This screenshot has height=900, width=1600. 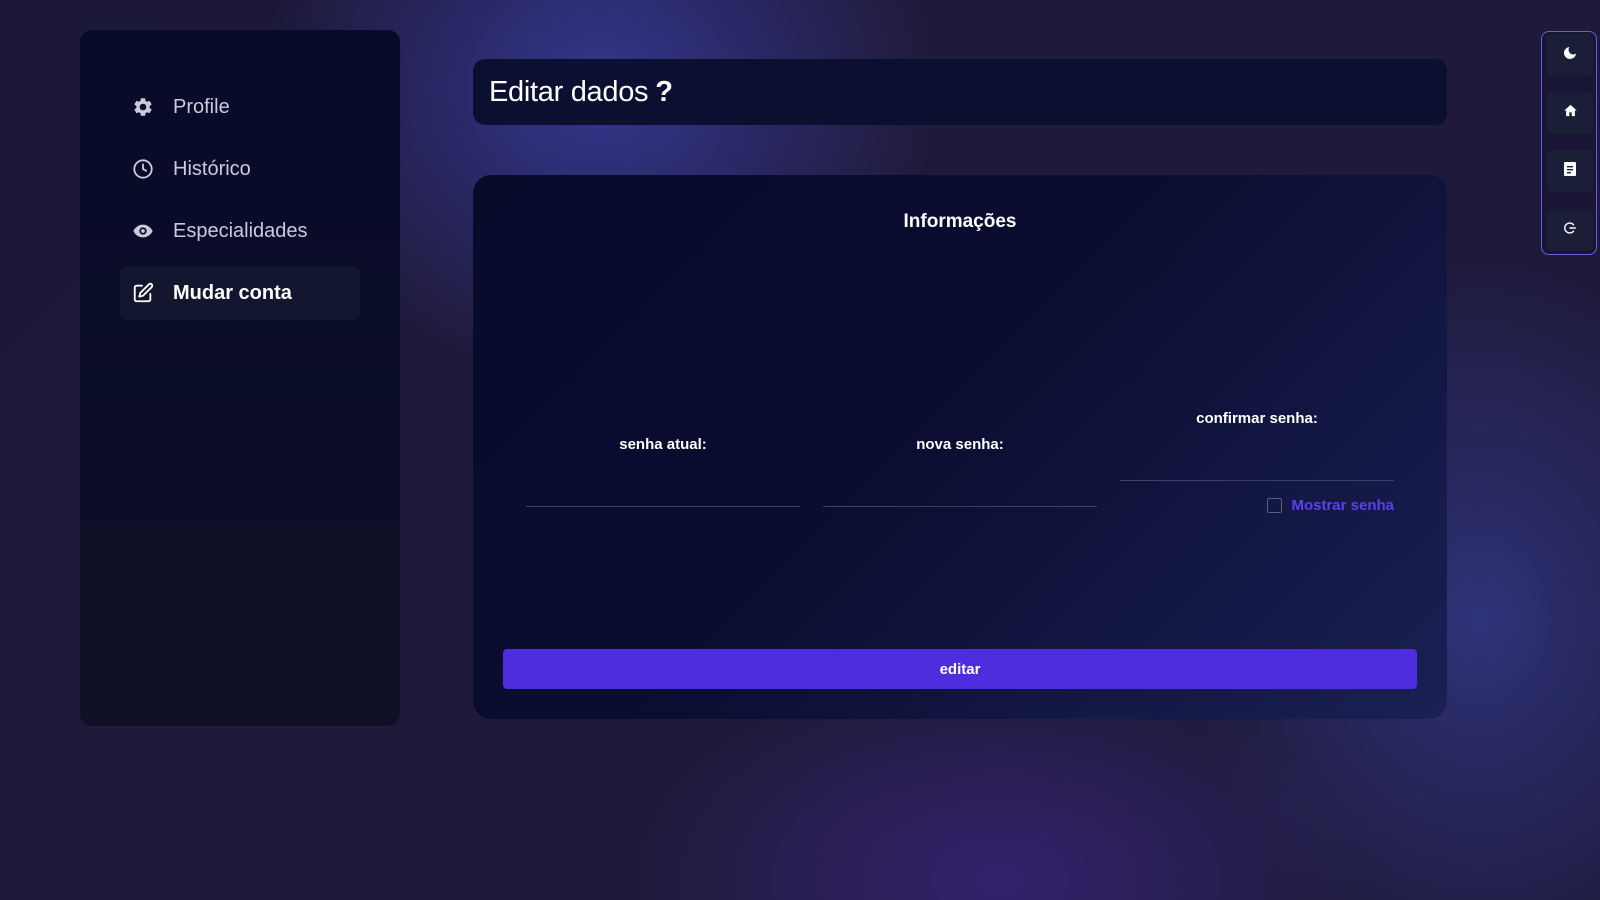 I want to click on logout-button, so click(x=1570, y=230).